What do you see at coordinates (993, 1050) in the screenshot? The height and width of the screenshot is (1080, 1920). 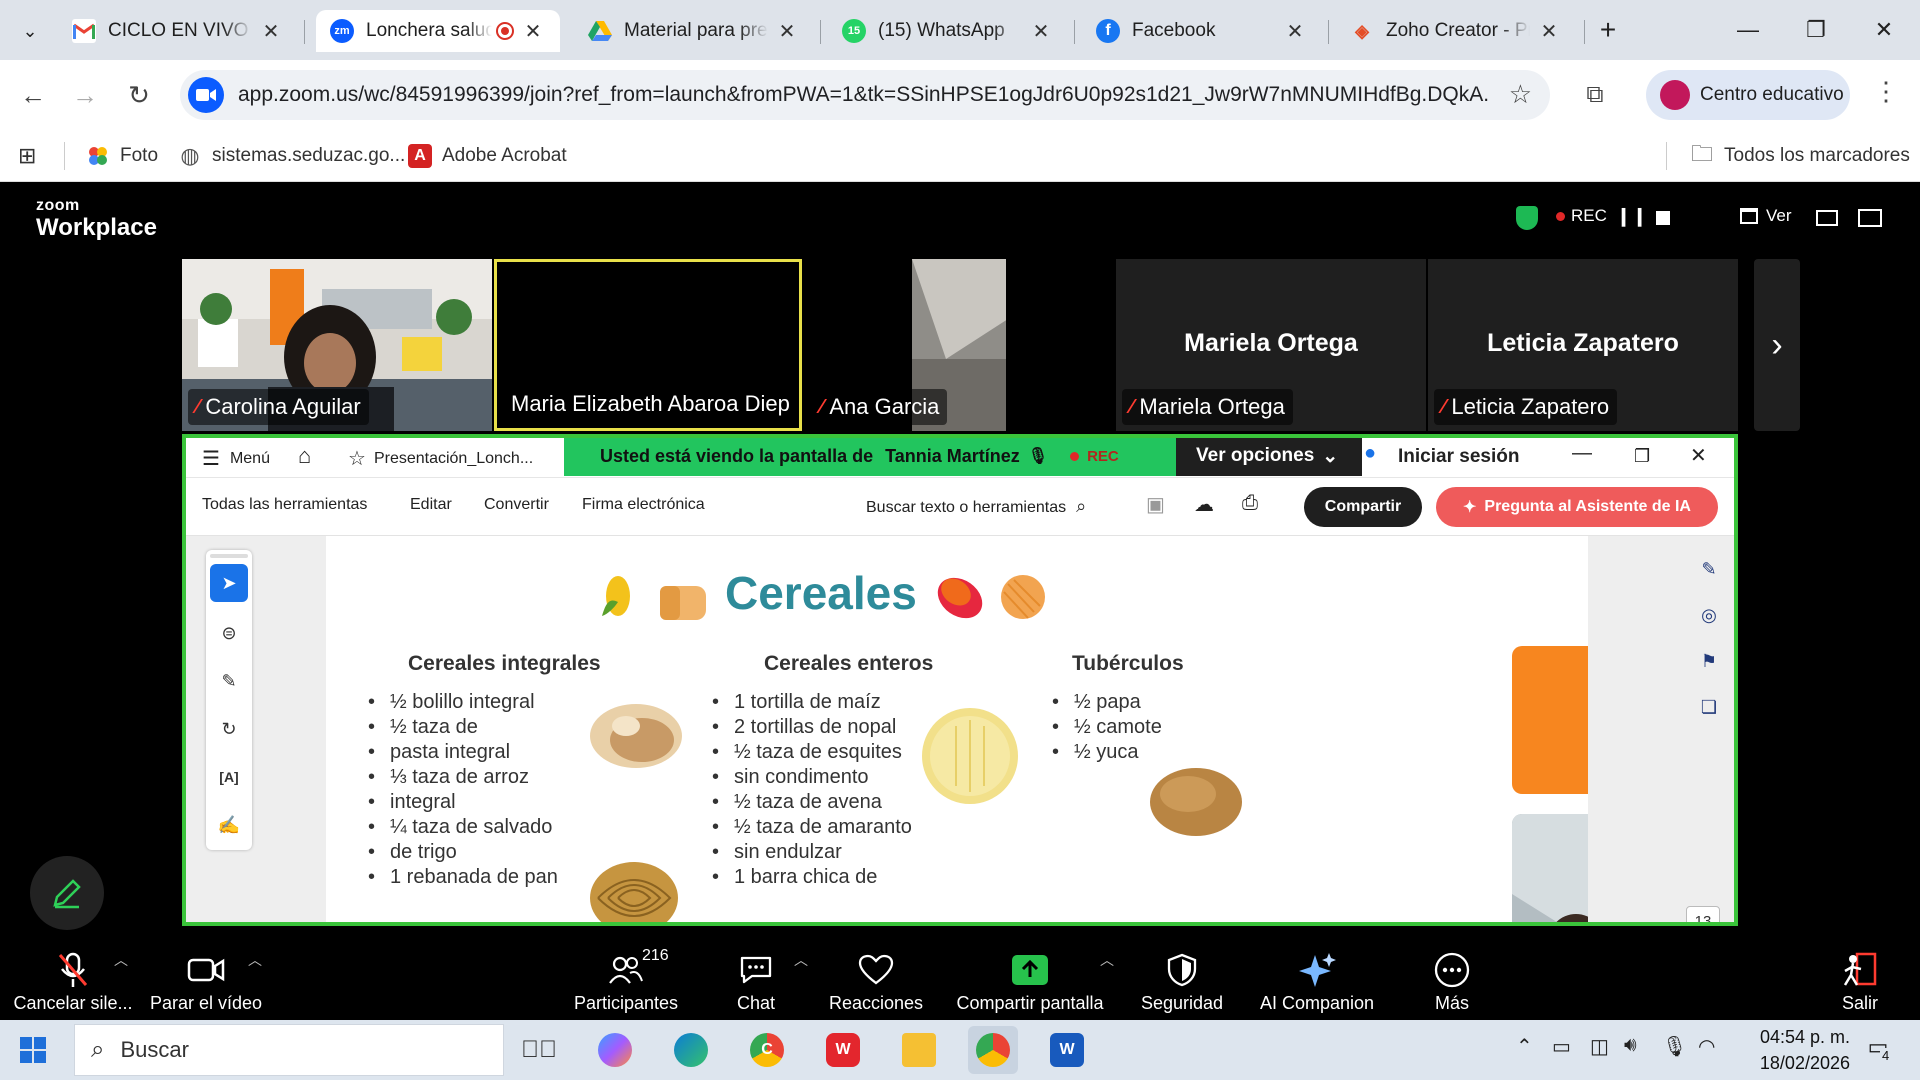 I see `chrome-active-icon` at bounding box center [993, 1050].